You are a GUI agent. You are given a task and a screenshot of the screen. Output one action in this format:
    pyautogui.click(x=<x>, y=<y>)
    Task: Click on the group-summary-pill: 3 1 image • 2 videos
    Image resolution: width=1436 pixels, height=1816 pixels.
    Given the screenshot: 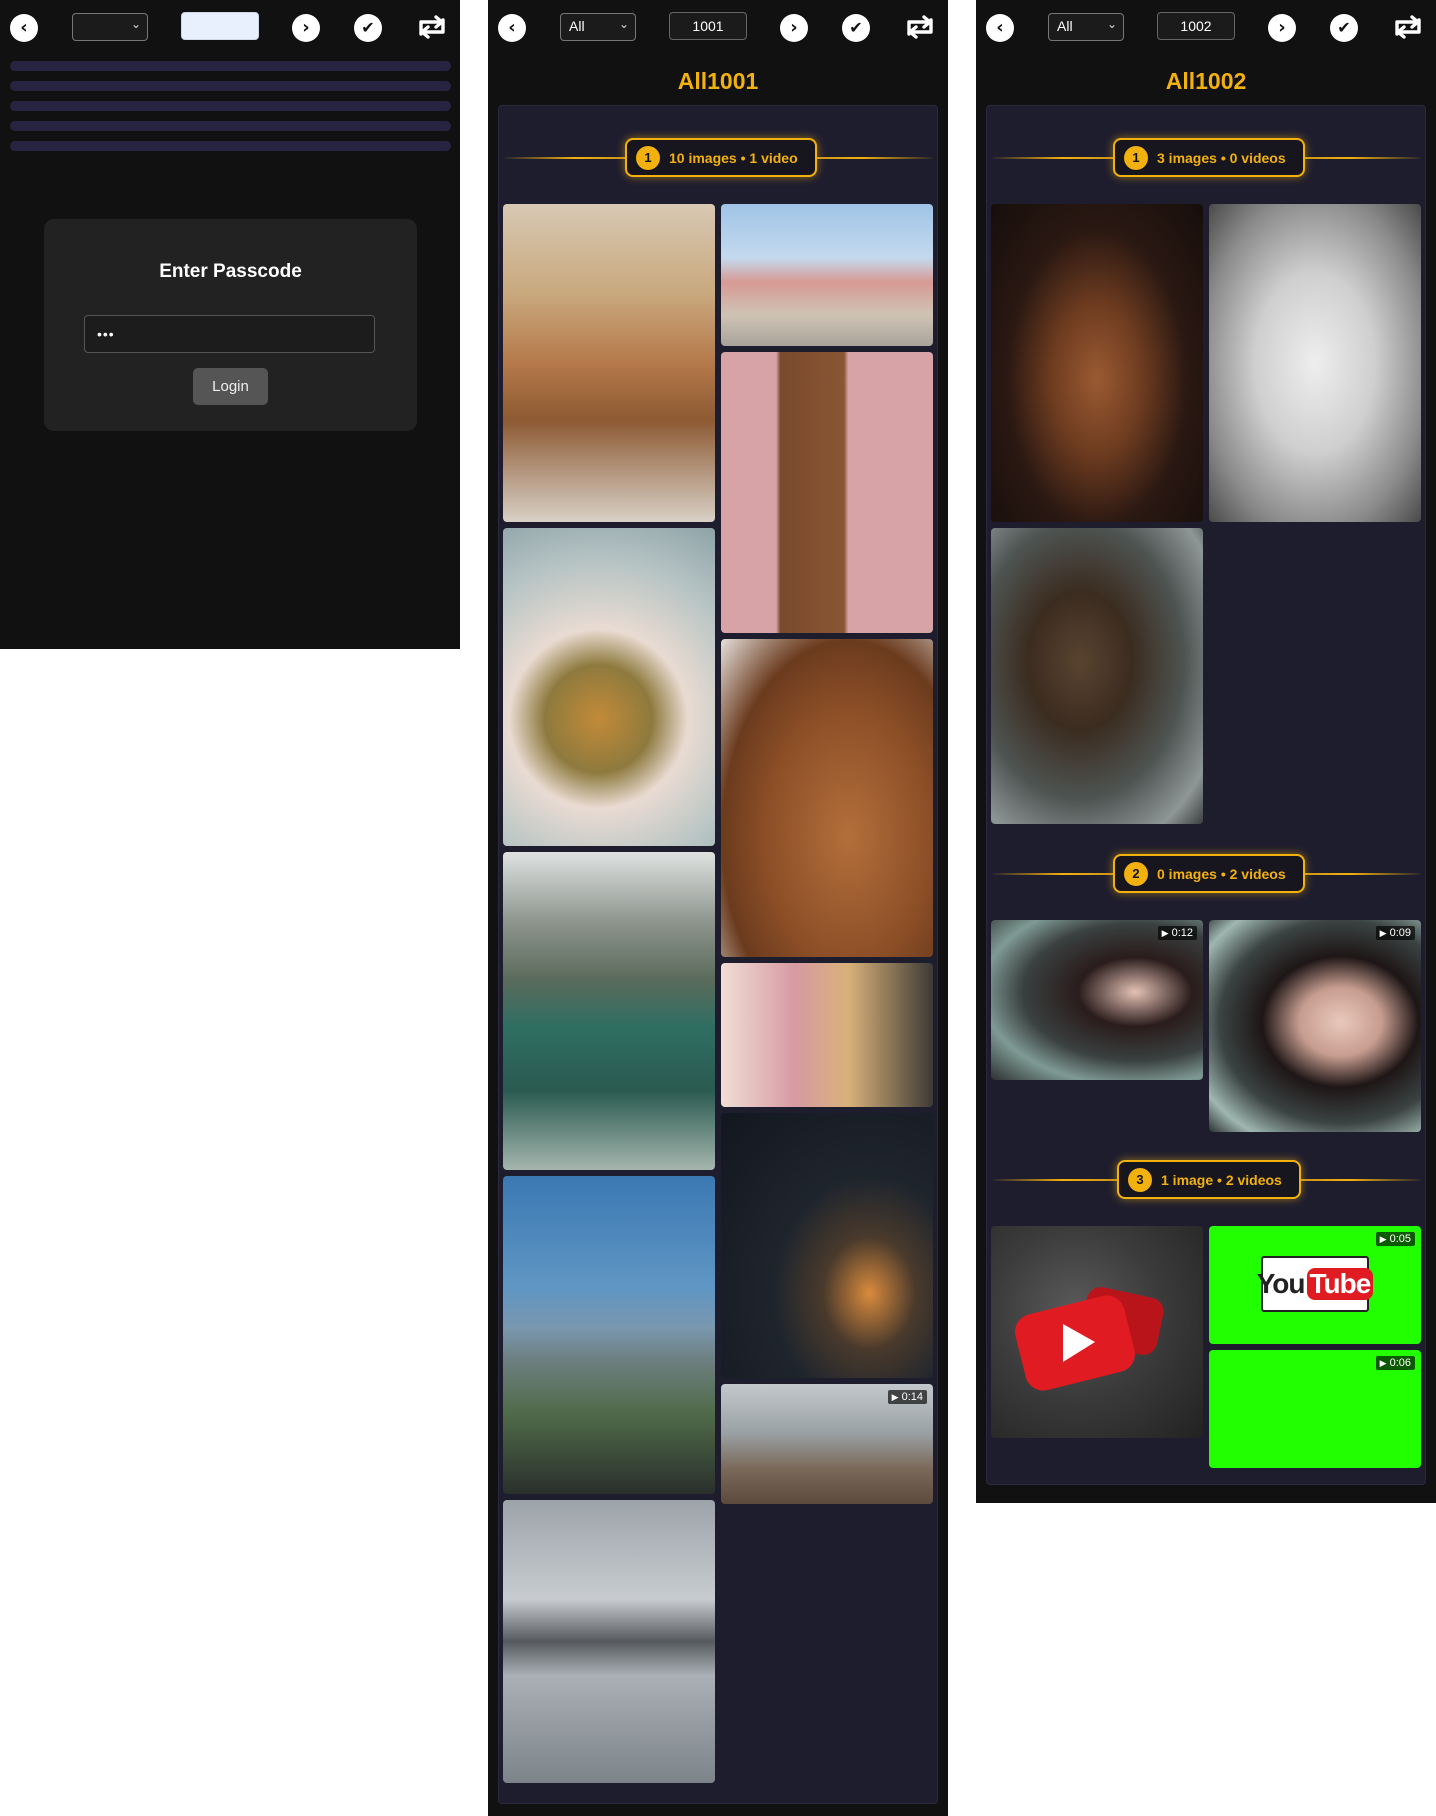 What is the action you would take?
    pyautogui.click(x=1209, y=1179)
    